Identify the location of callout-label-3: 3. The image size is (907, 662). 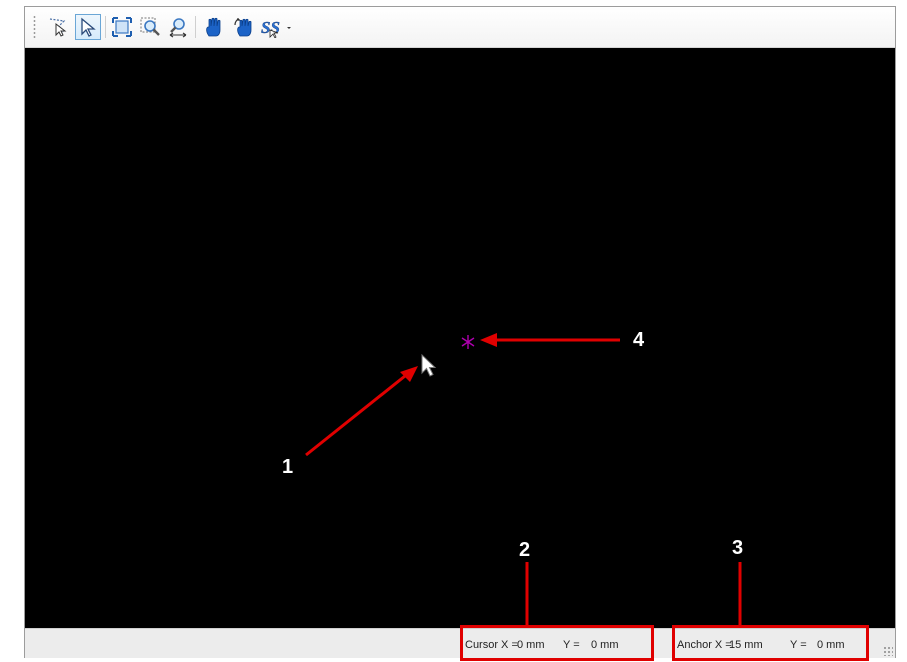
(738, 548).